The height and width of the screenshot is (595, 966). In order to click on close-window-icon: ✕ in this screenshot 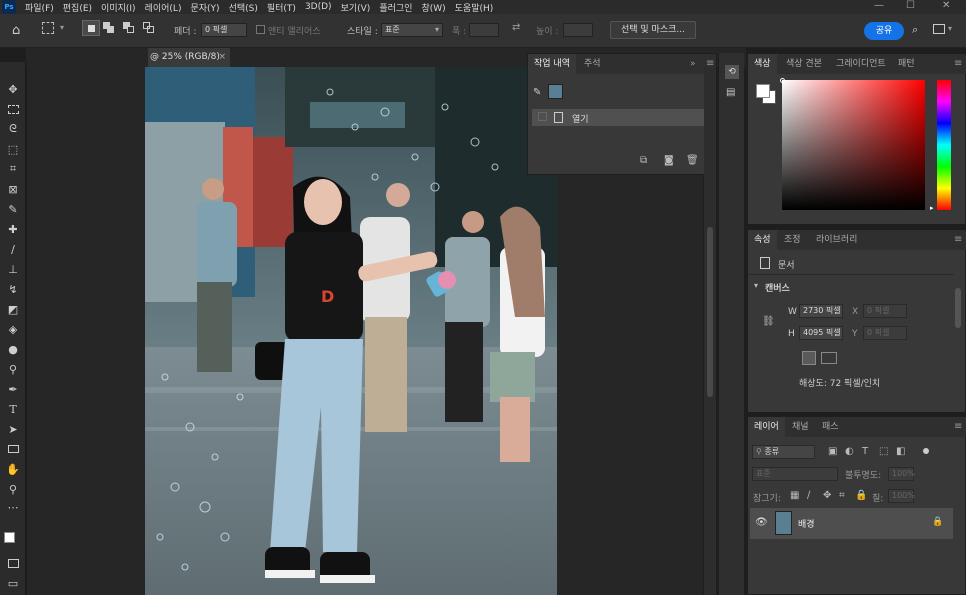, I will do `click(946, 5)`.